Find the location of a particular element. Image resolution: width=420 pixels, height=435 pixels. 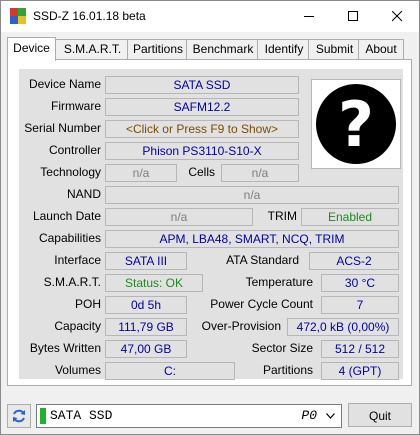

tab-about: About is located at coordinates (381, 49).